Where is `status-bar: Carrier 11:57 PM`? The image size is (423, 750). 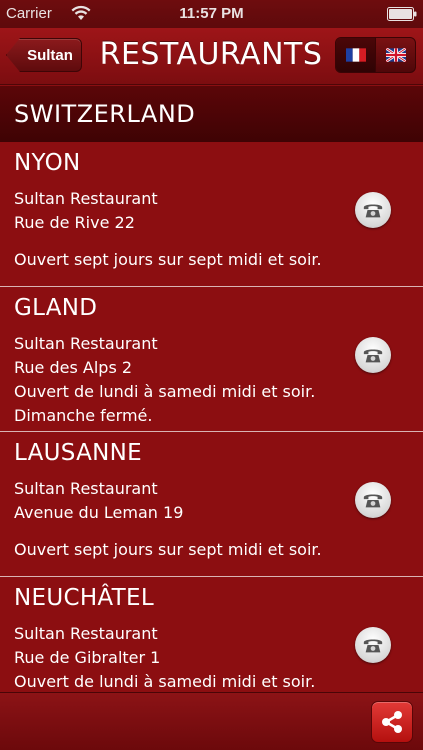 status-bar: Carrier 11:57 PM is located at coordinates (211, 14).